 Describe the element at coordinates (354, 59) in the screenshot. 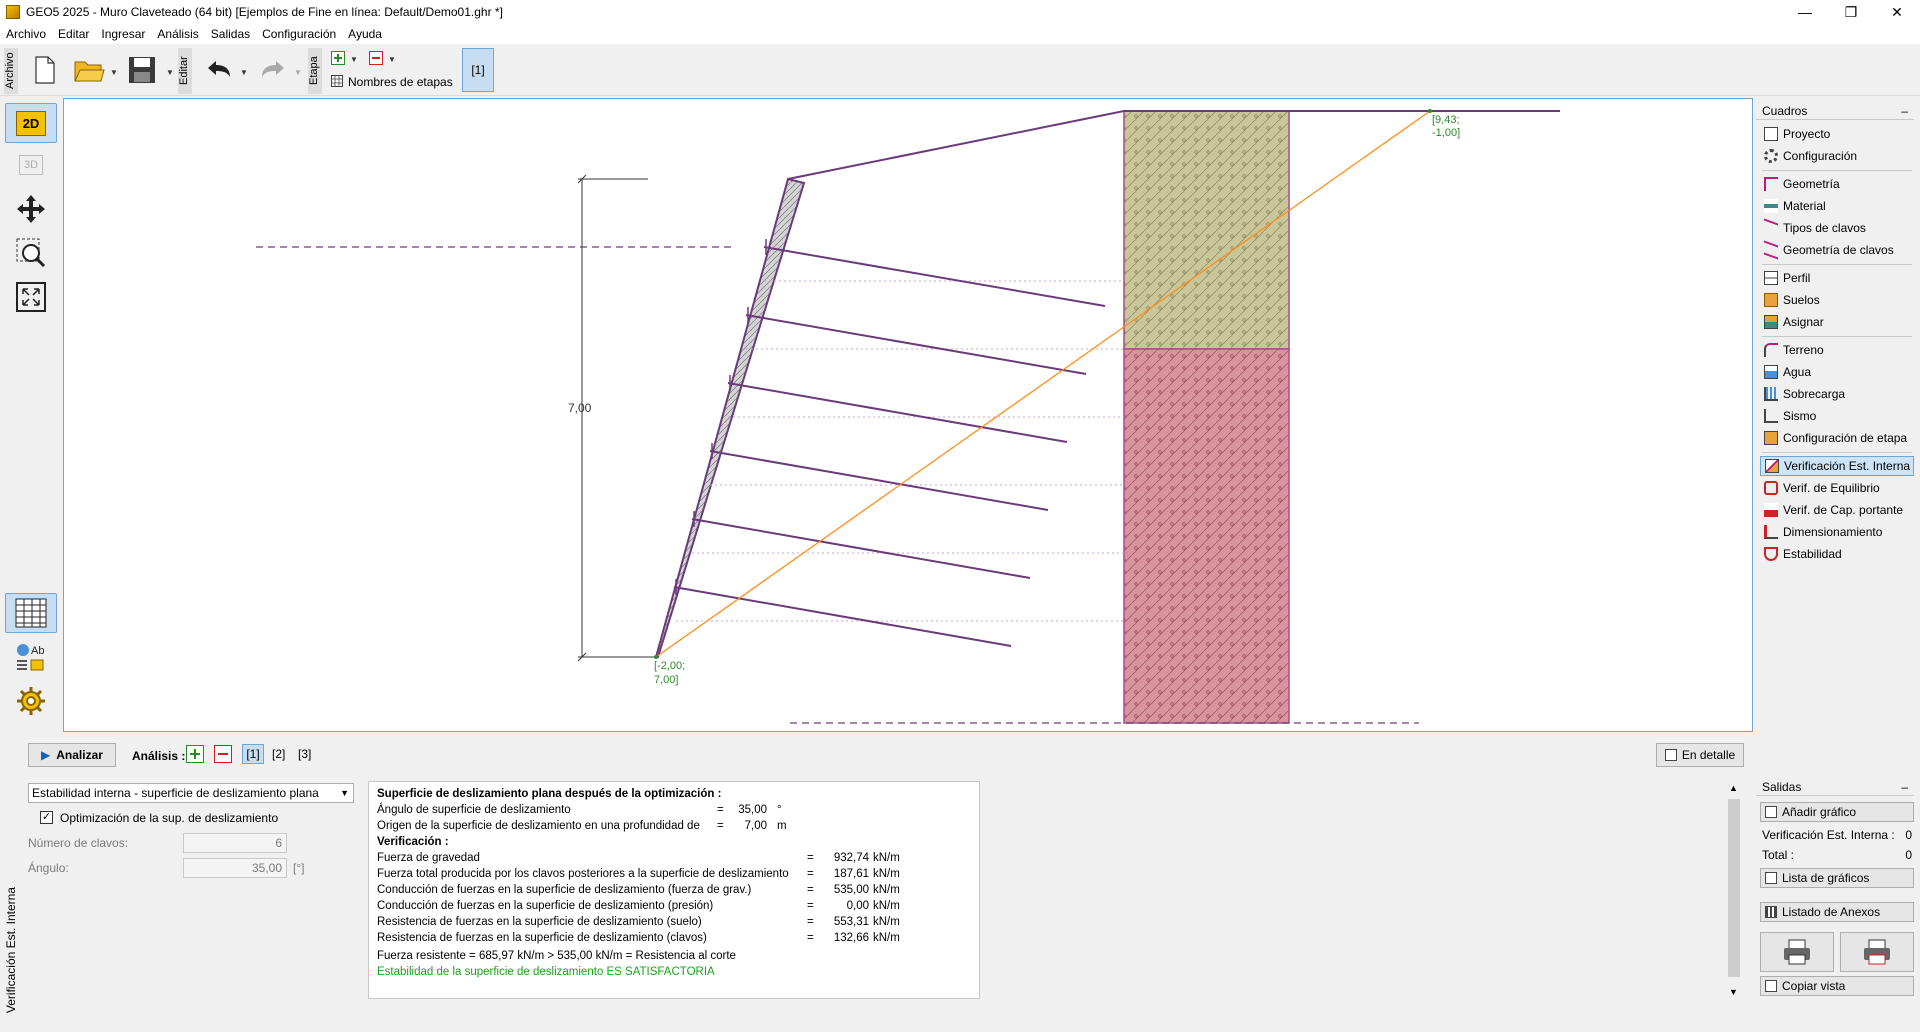

I see `add-stage-dropdown-icon: ▼` at that location.